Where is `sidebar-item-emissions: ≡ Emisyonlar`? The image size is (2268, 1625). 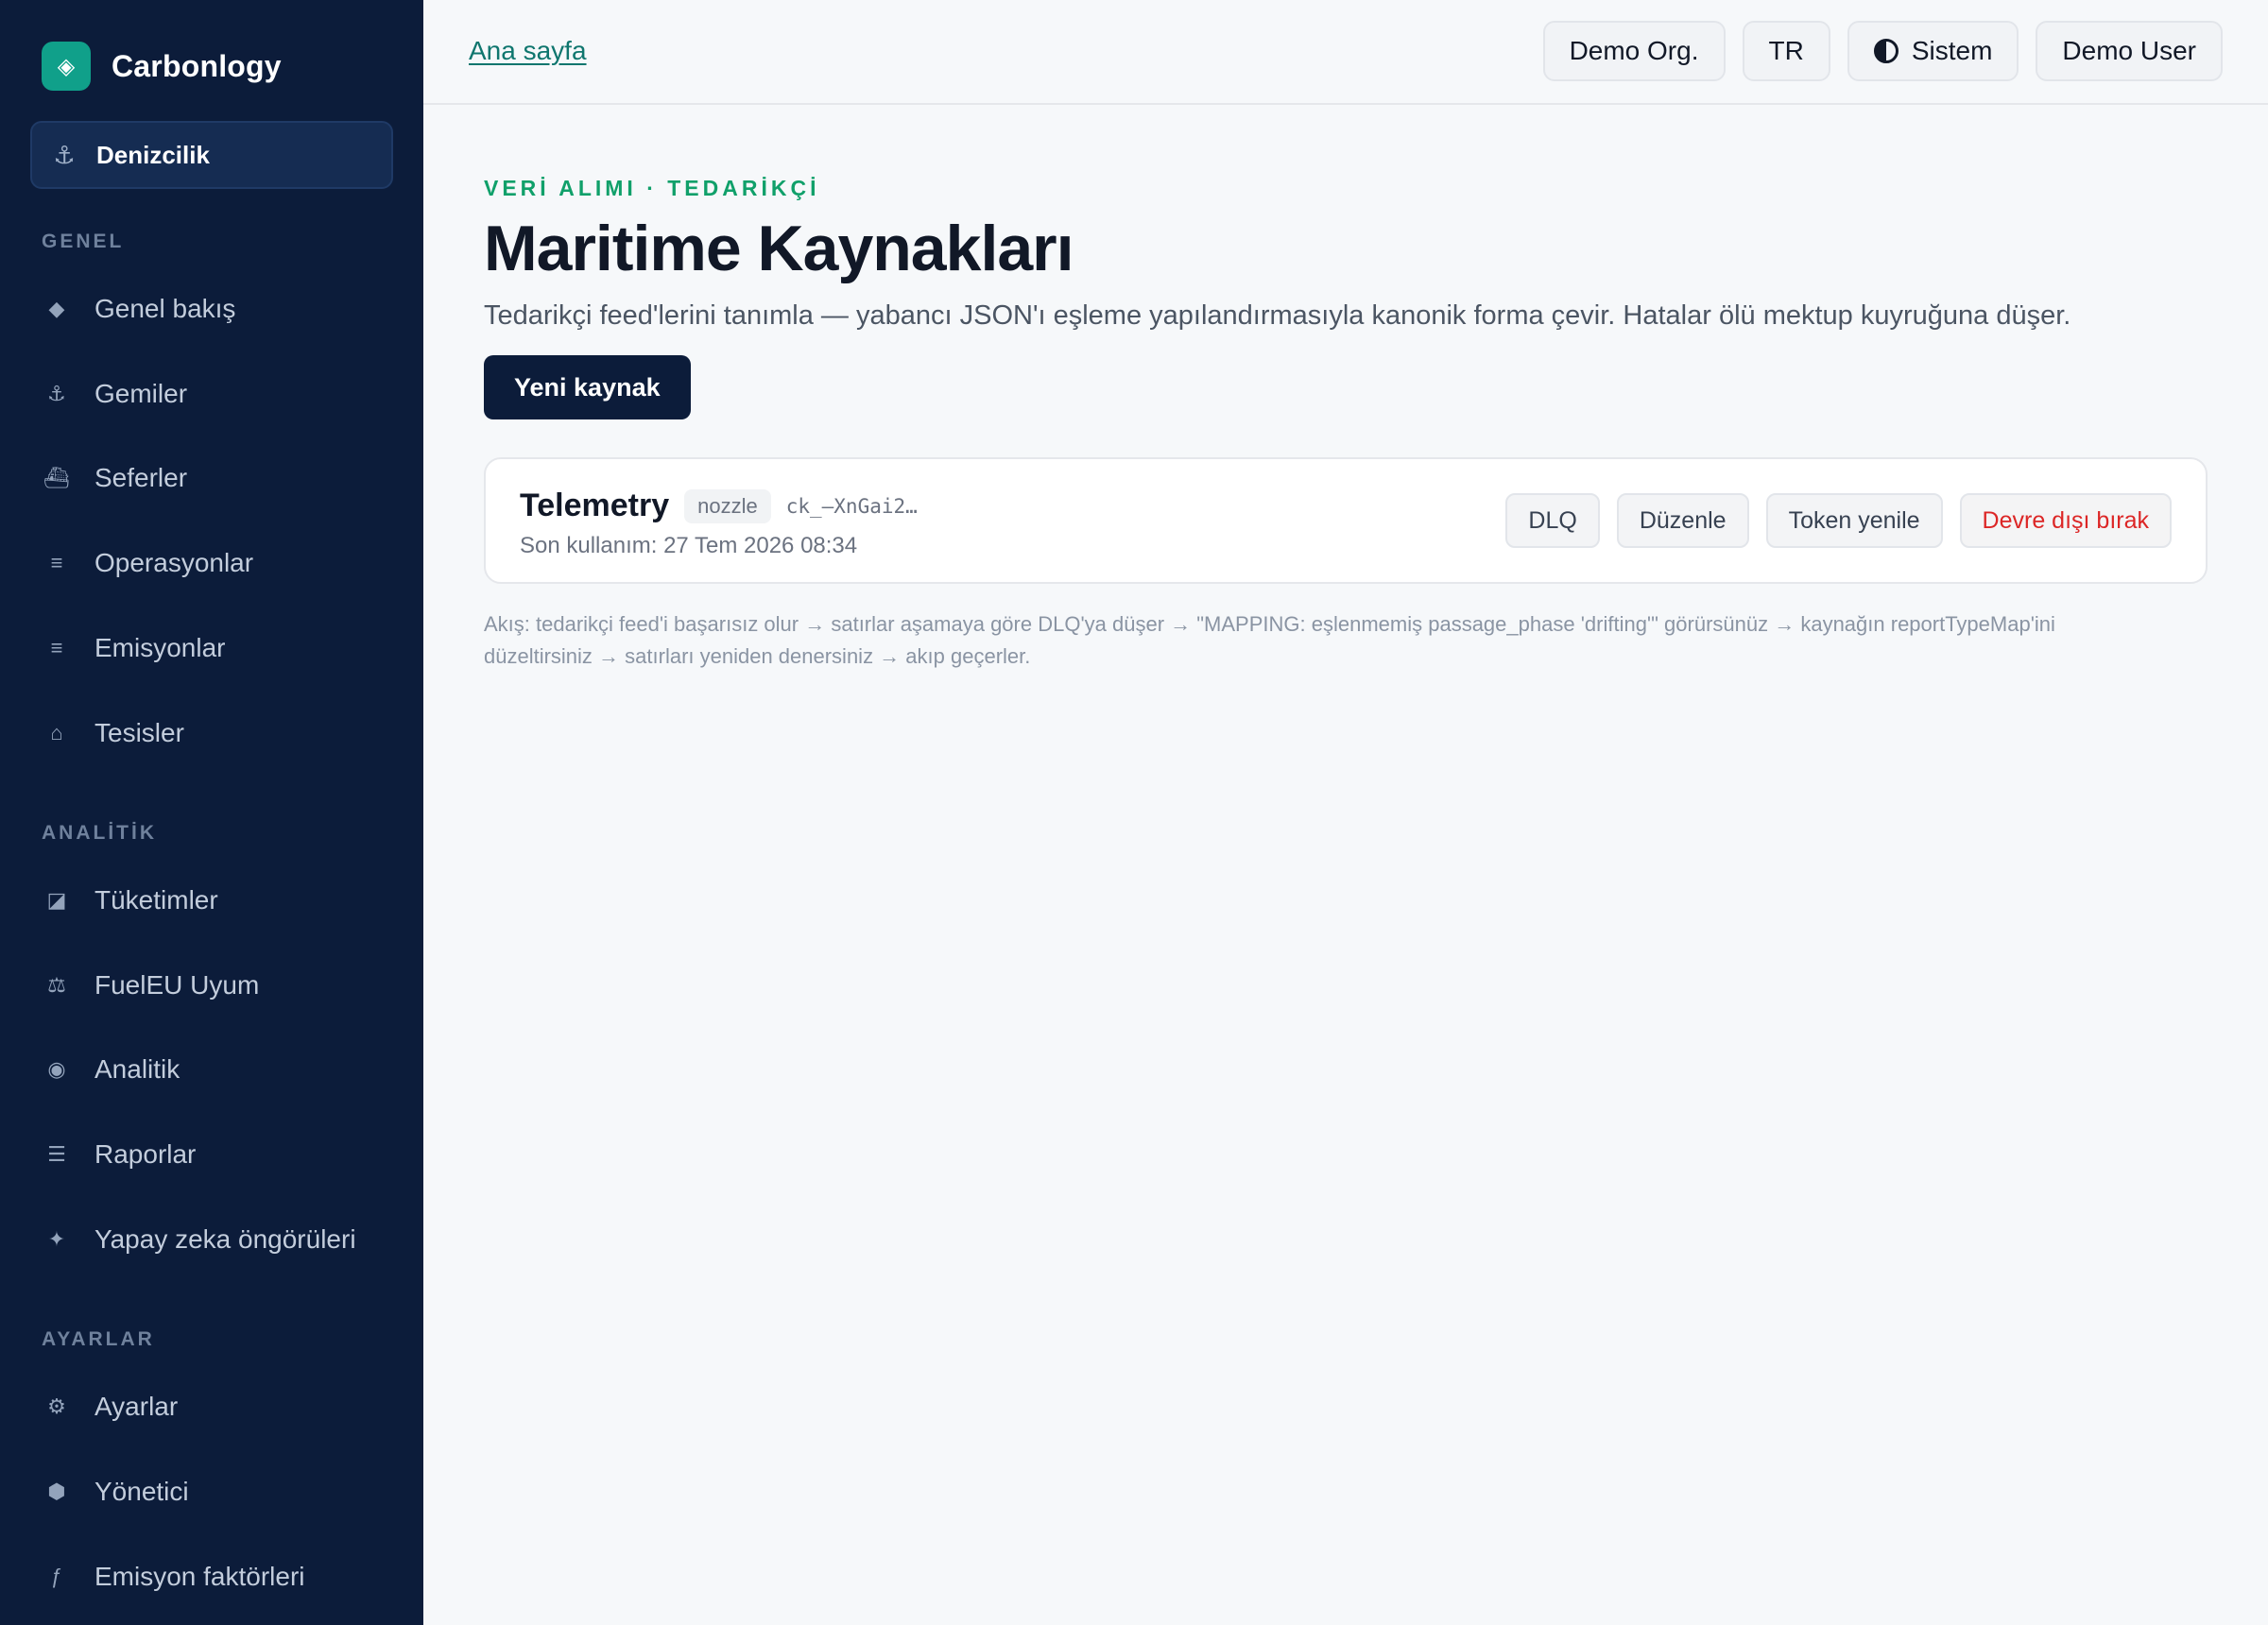
sidebar-item-emissions: ≡ Emisyonlar is located at coordinates (211, 648).